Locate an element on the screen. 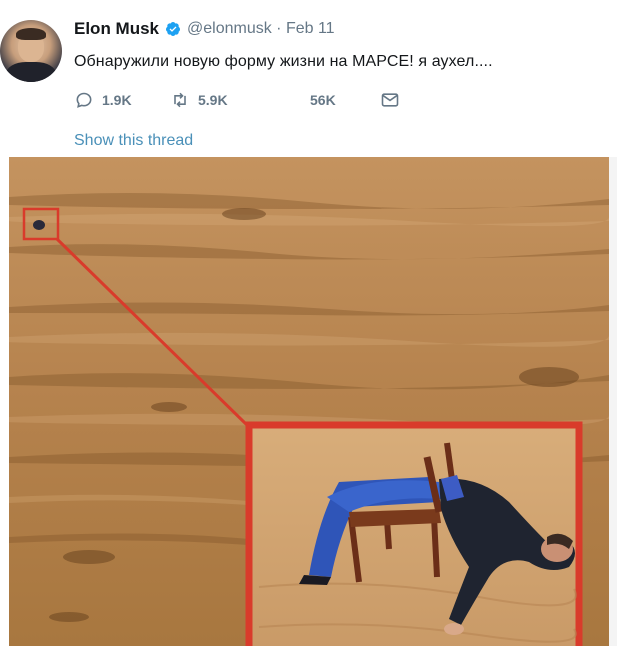  reply-button: 1.9K is located at coordinates (122, 100).